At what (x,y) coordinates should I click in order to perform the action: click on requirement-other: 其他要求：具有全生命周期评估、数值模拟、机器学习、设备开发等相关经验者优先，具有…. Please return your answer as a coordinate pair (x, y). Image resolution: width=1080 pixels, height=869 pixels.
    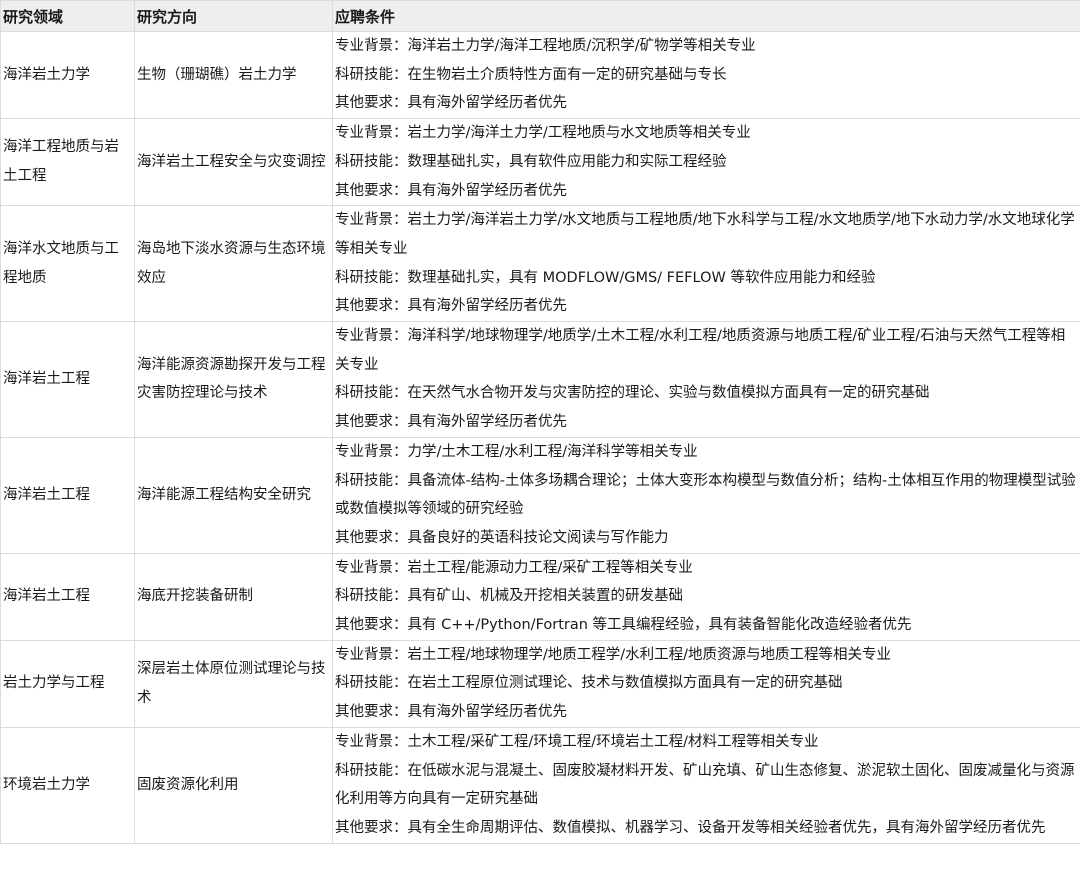
    Looking at the image, I should click on (690, 827).